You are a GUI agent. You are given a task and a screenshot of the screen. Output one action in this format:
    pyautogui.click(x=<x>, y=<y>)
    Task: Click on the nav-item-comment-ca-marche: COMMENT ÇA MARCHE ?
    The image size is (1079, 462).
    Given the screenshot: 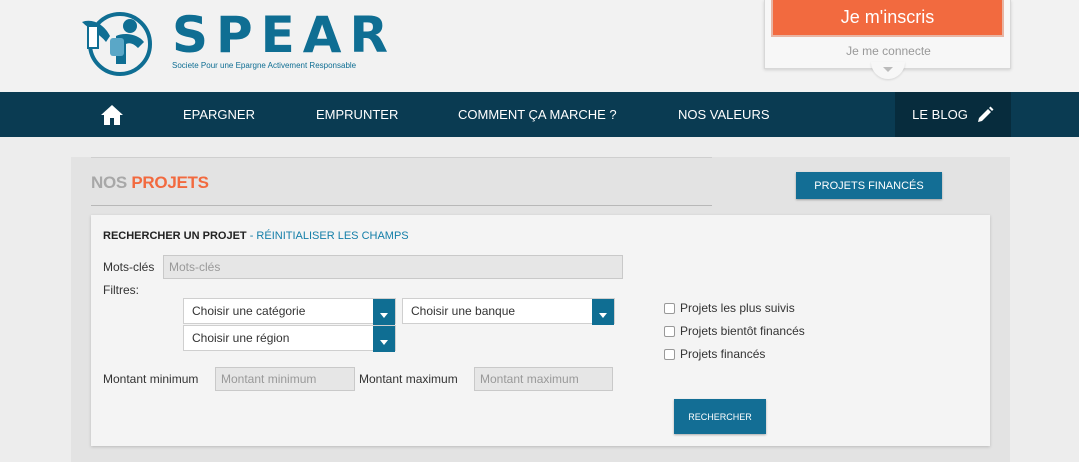 What is the action you would take?
    pyautogui.click(x=537, y=114)
    